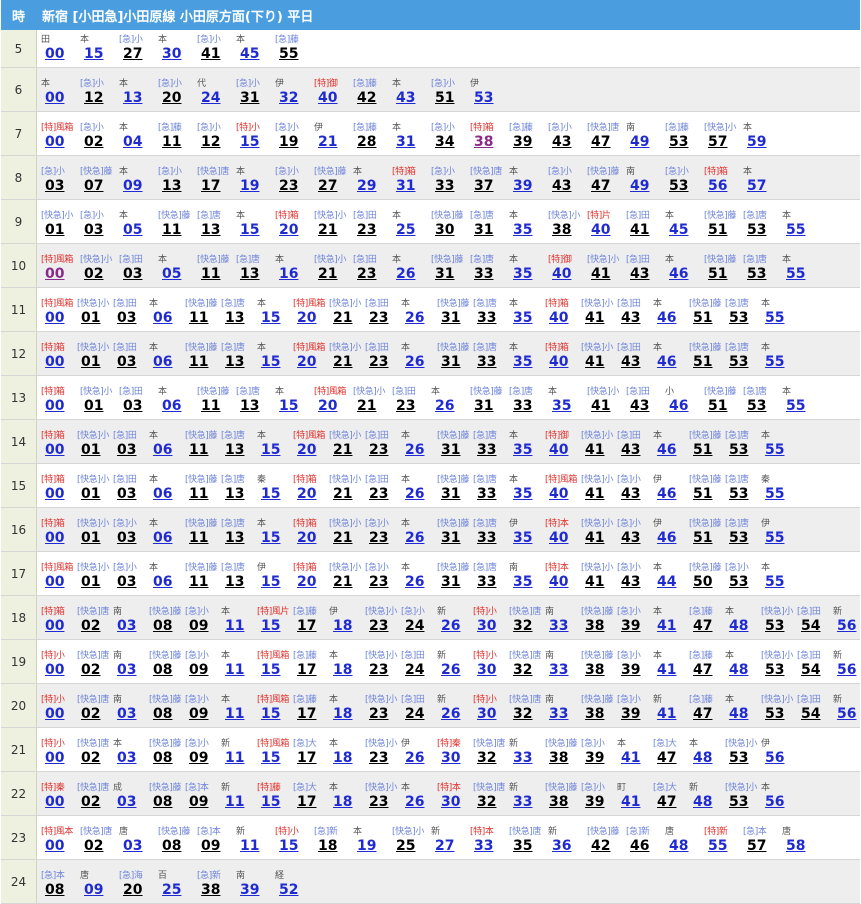 The image size is (861, 904). What do you see at coordinates (311, 489) in the screenshot?
I see `departure-item: [特]箱 20` at bounding box center [311, 489].